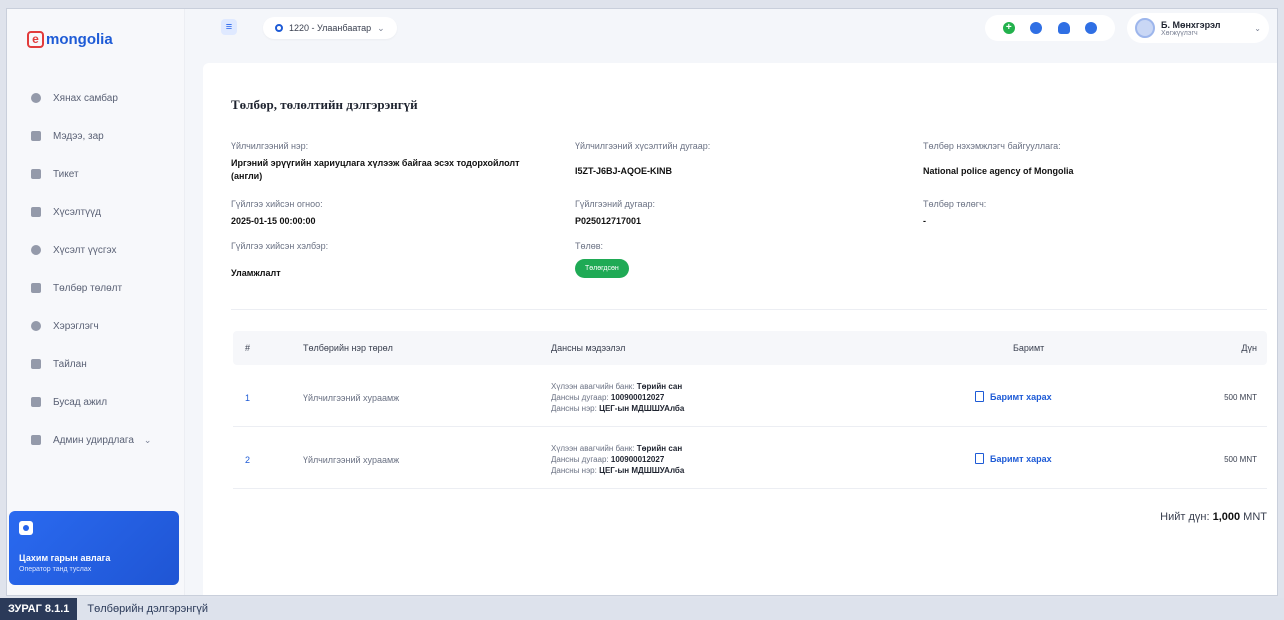 The height and width of the screenshot is (620, 1284). I want to click on help-guide-card: Цахим гарын авлага Оператор танд туслах, so click(94, 548).